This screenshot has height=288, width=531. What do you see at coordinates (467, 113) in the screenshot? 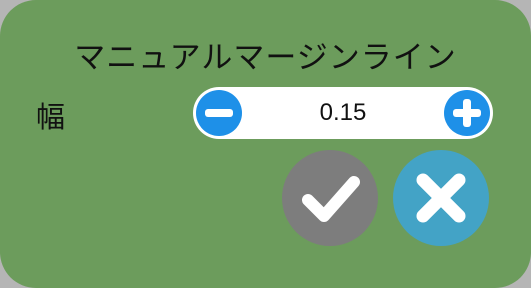
I see `increment-button` at bounding box center [467, 113].